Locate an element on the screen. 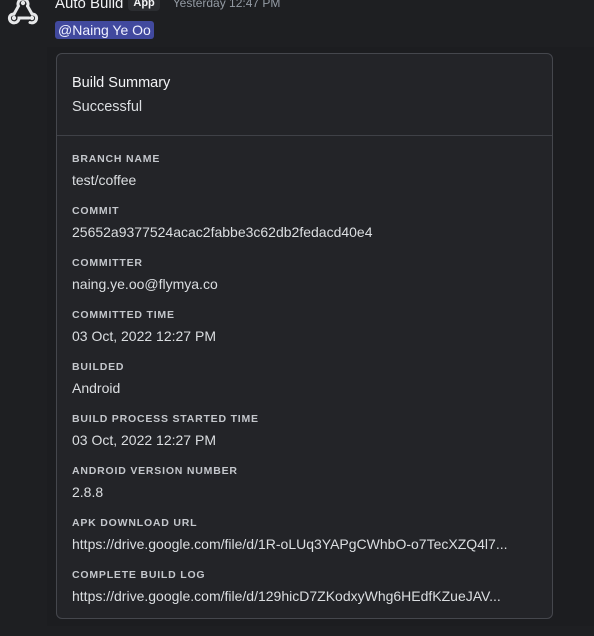 Image resolution: width=594 pixels, height=636 pixels. field-label: COMMITTED TIME is located at coordinates (123, 315).